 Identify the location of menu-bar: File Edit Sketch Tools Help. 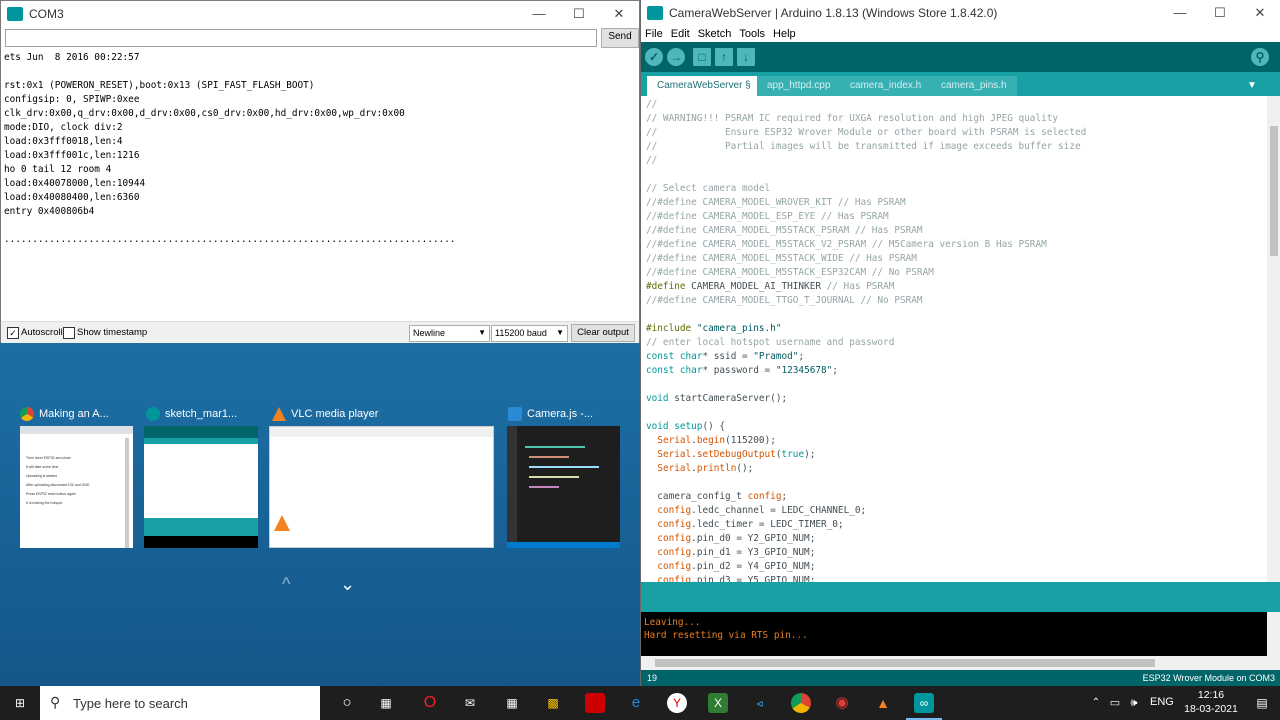
(960, 34).